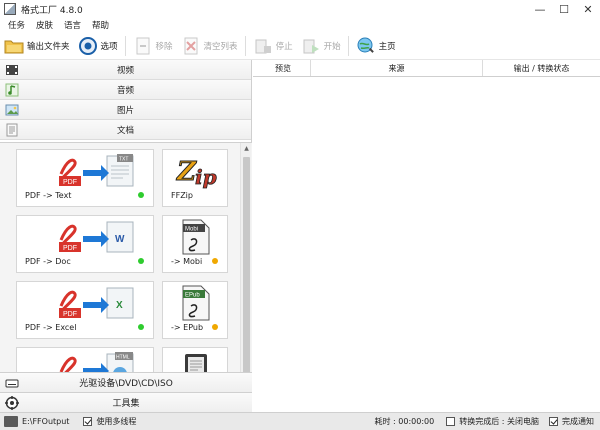  I want to click on toolbox-icon, so click(12, 403).